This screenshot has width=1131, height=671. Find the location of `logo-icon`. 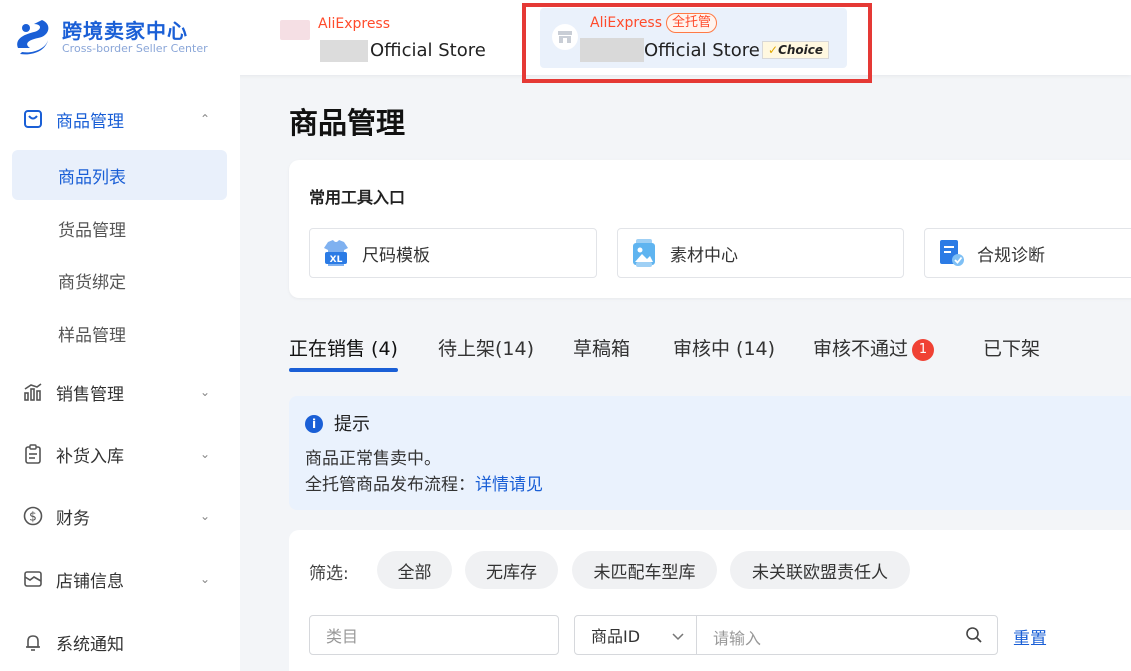

logo-icon is located at coordinates (32, 37).